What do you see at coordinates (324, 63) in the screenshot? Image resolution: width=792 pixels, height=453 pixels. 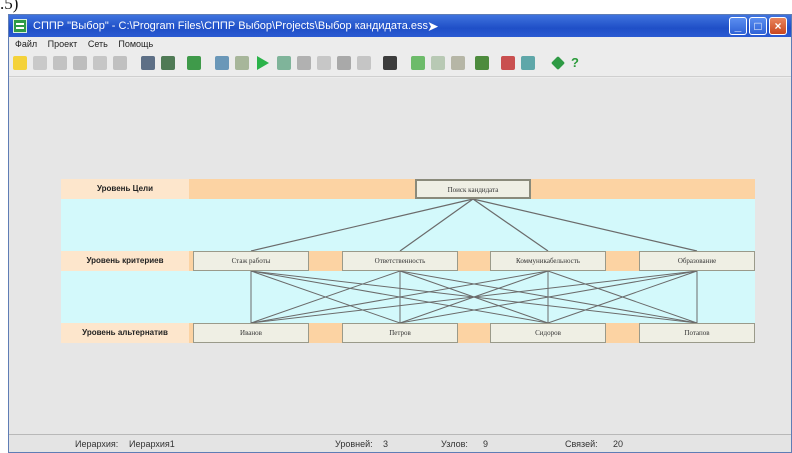 I see `doc-icon` at bounding box center [324, 63].